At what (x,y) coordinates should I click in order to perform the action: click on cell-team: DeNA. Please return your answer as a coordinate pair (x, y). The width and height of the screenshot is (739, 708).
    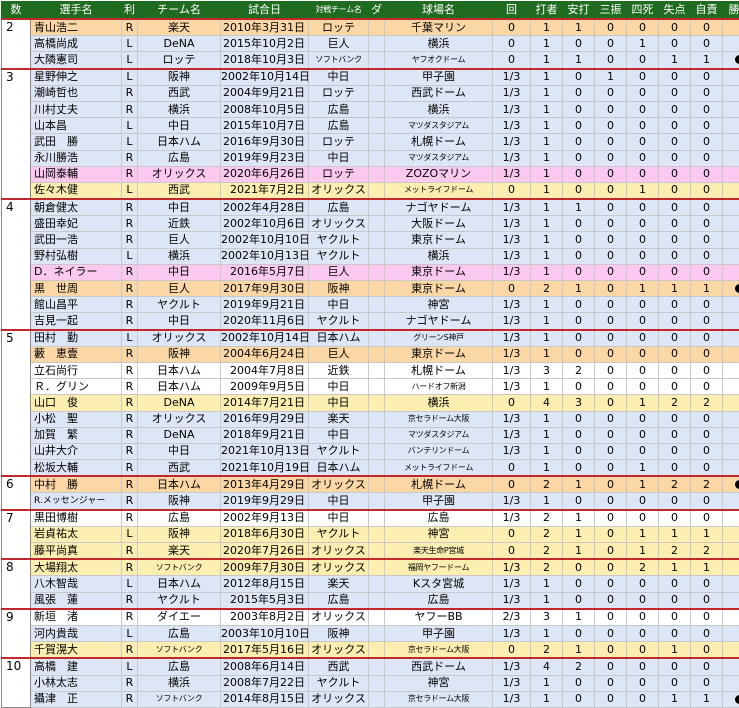
    Looking at the image, I should click on (179, 44).